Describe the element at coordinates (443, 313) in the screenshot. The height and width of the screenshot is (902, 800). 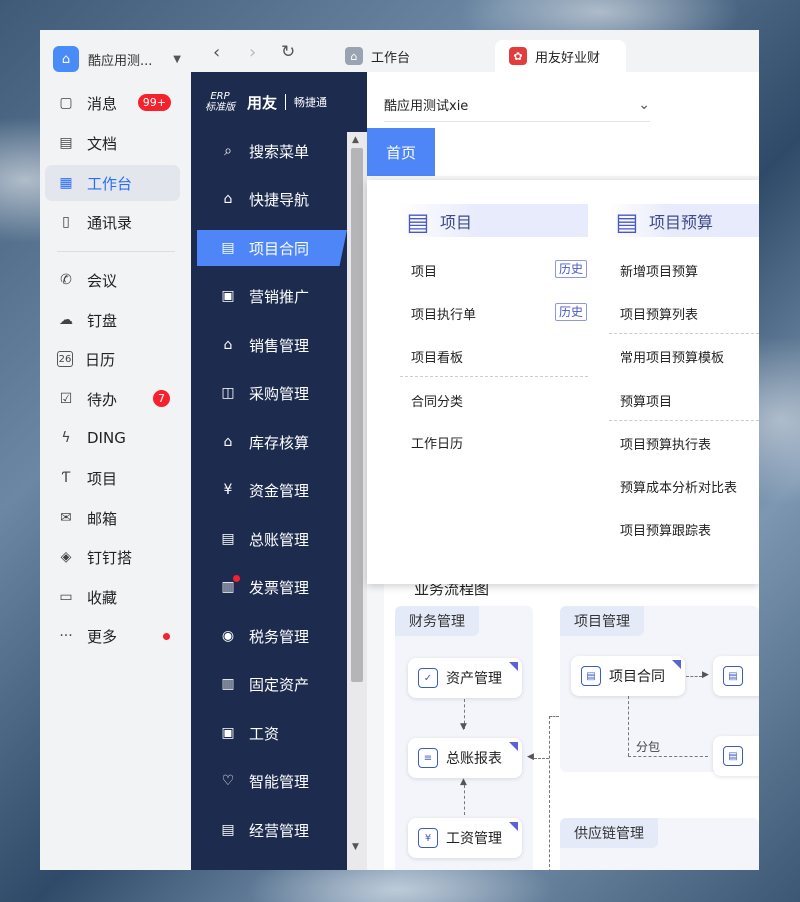
I see `menu-link-execution: 项目执行单` at that location.